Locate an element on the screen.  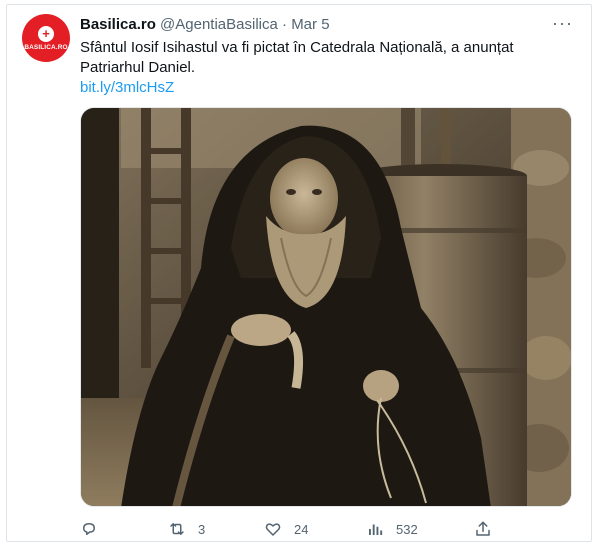
retweet-count: 3 is located at coordinates (202, 529).